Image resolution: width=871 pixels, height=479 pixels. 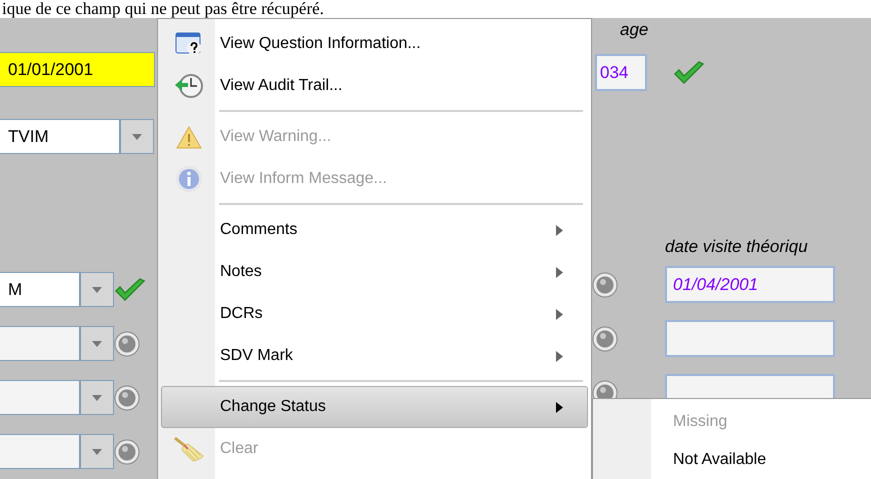 What do you see at coordinates (374, 314) in the screenshot?
I see `menu-item: DCRs` at bounding box center [374, 314].